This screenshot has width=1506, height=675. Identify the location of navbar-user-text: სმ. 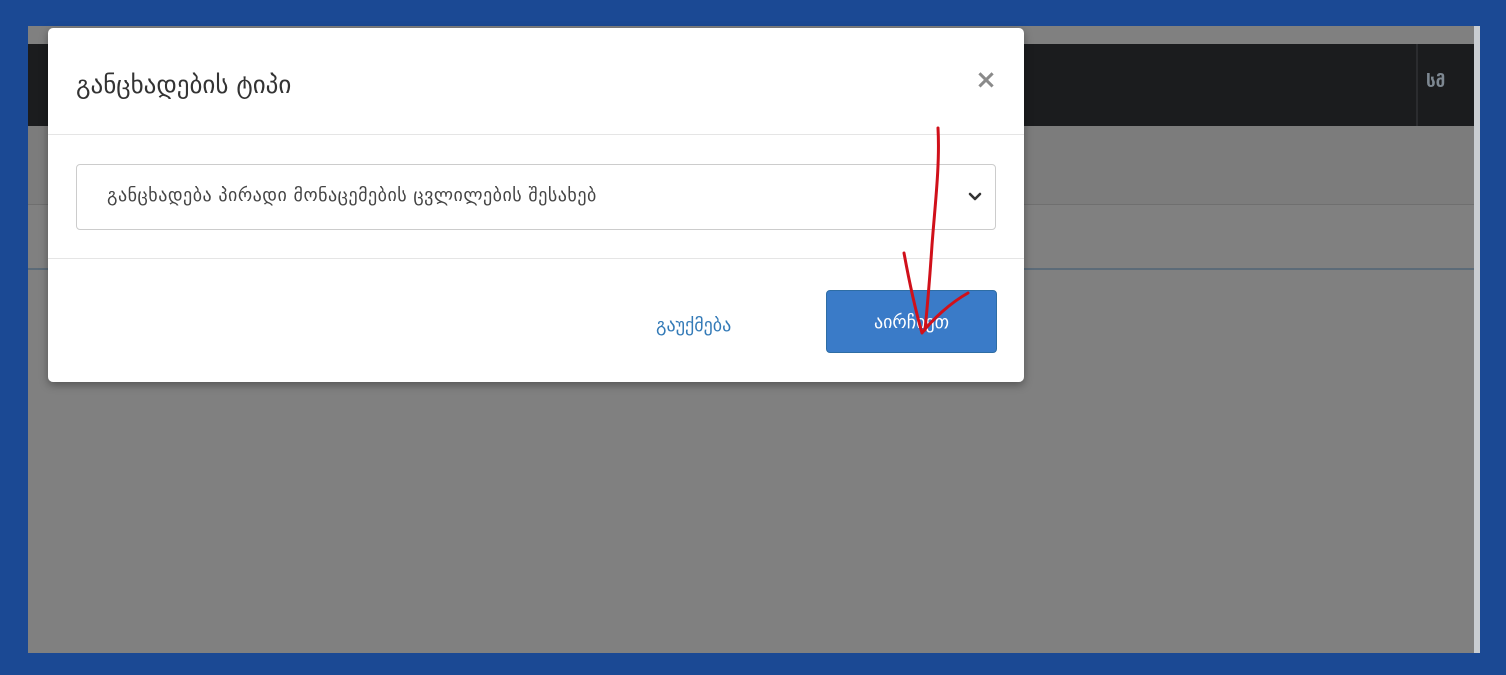
(1435, 82).